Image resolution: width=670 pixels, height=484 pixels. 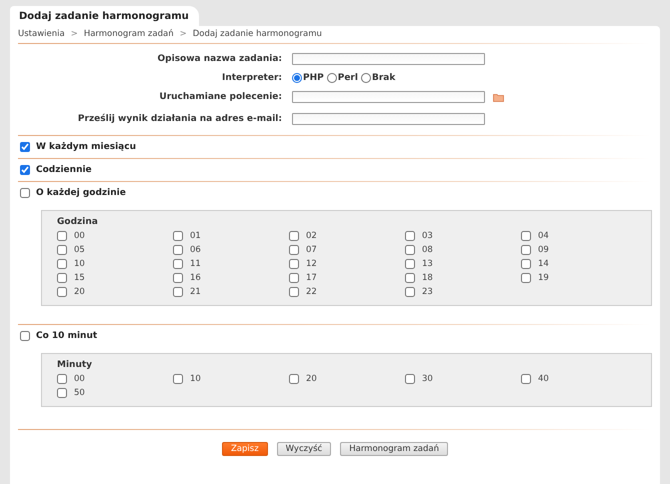 I want to click on checkbox-label: 30, so click(x=427, y=379).